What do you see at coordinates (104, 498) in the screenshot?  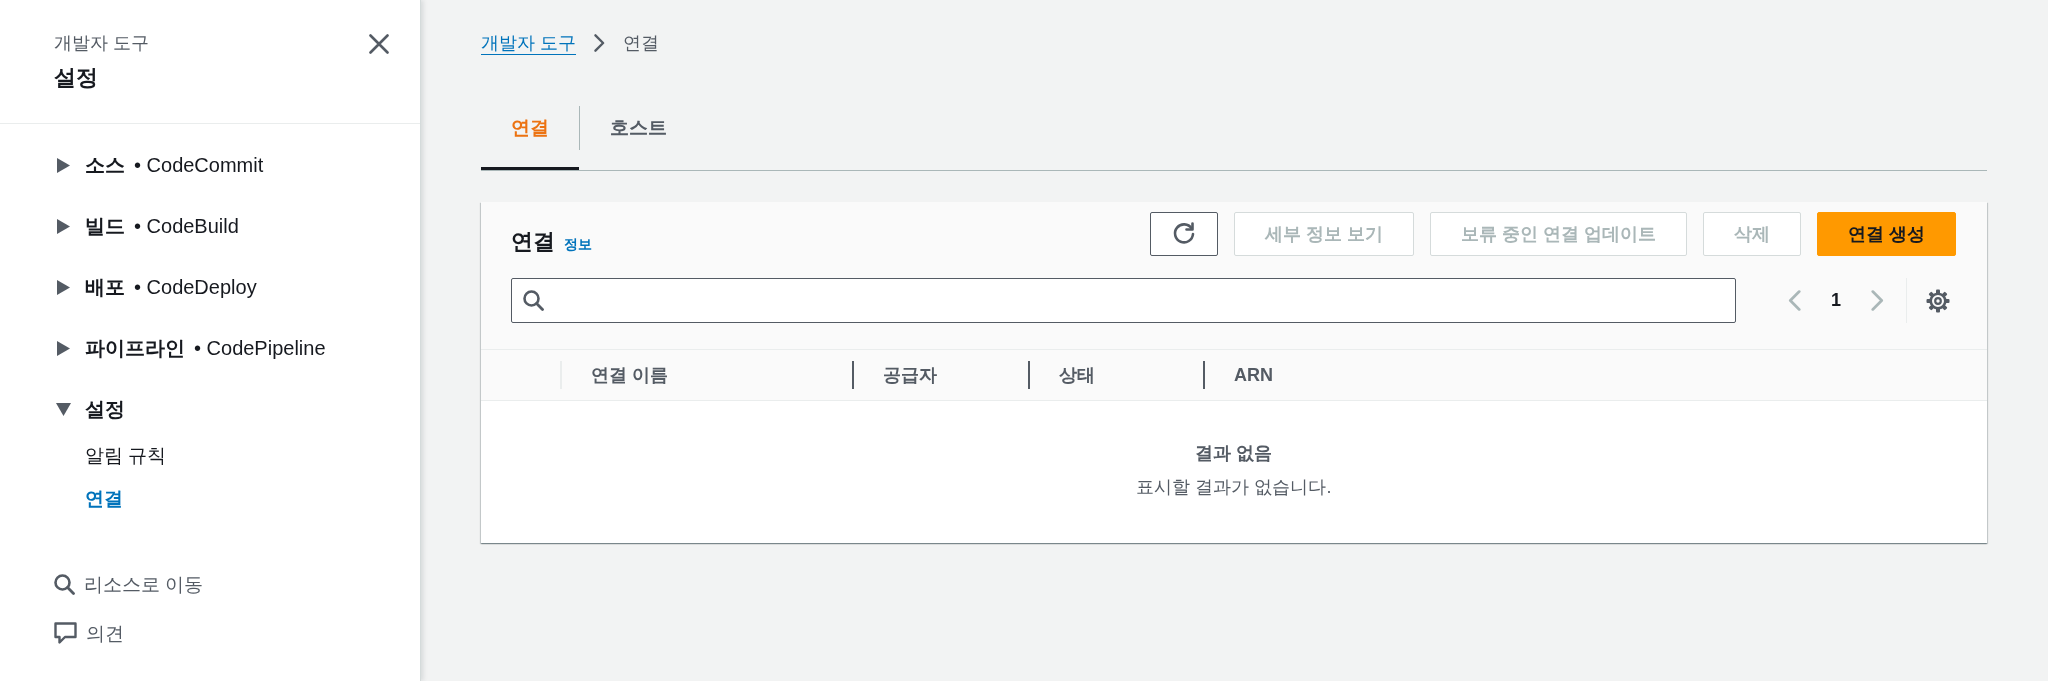 I see `nav-link: 연결` at bounding box center [104, 498].